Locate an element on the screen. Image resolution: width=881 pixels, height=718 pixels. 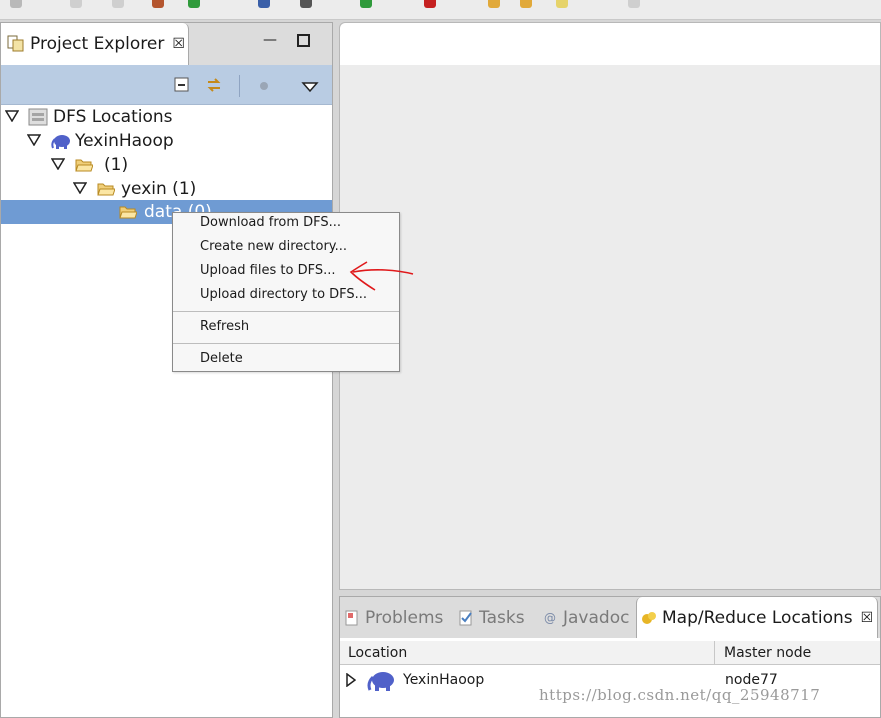
stop-icon is located at coordinates (430, 4).